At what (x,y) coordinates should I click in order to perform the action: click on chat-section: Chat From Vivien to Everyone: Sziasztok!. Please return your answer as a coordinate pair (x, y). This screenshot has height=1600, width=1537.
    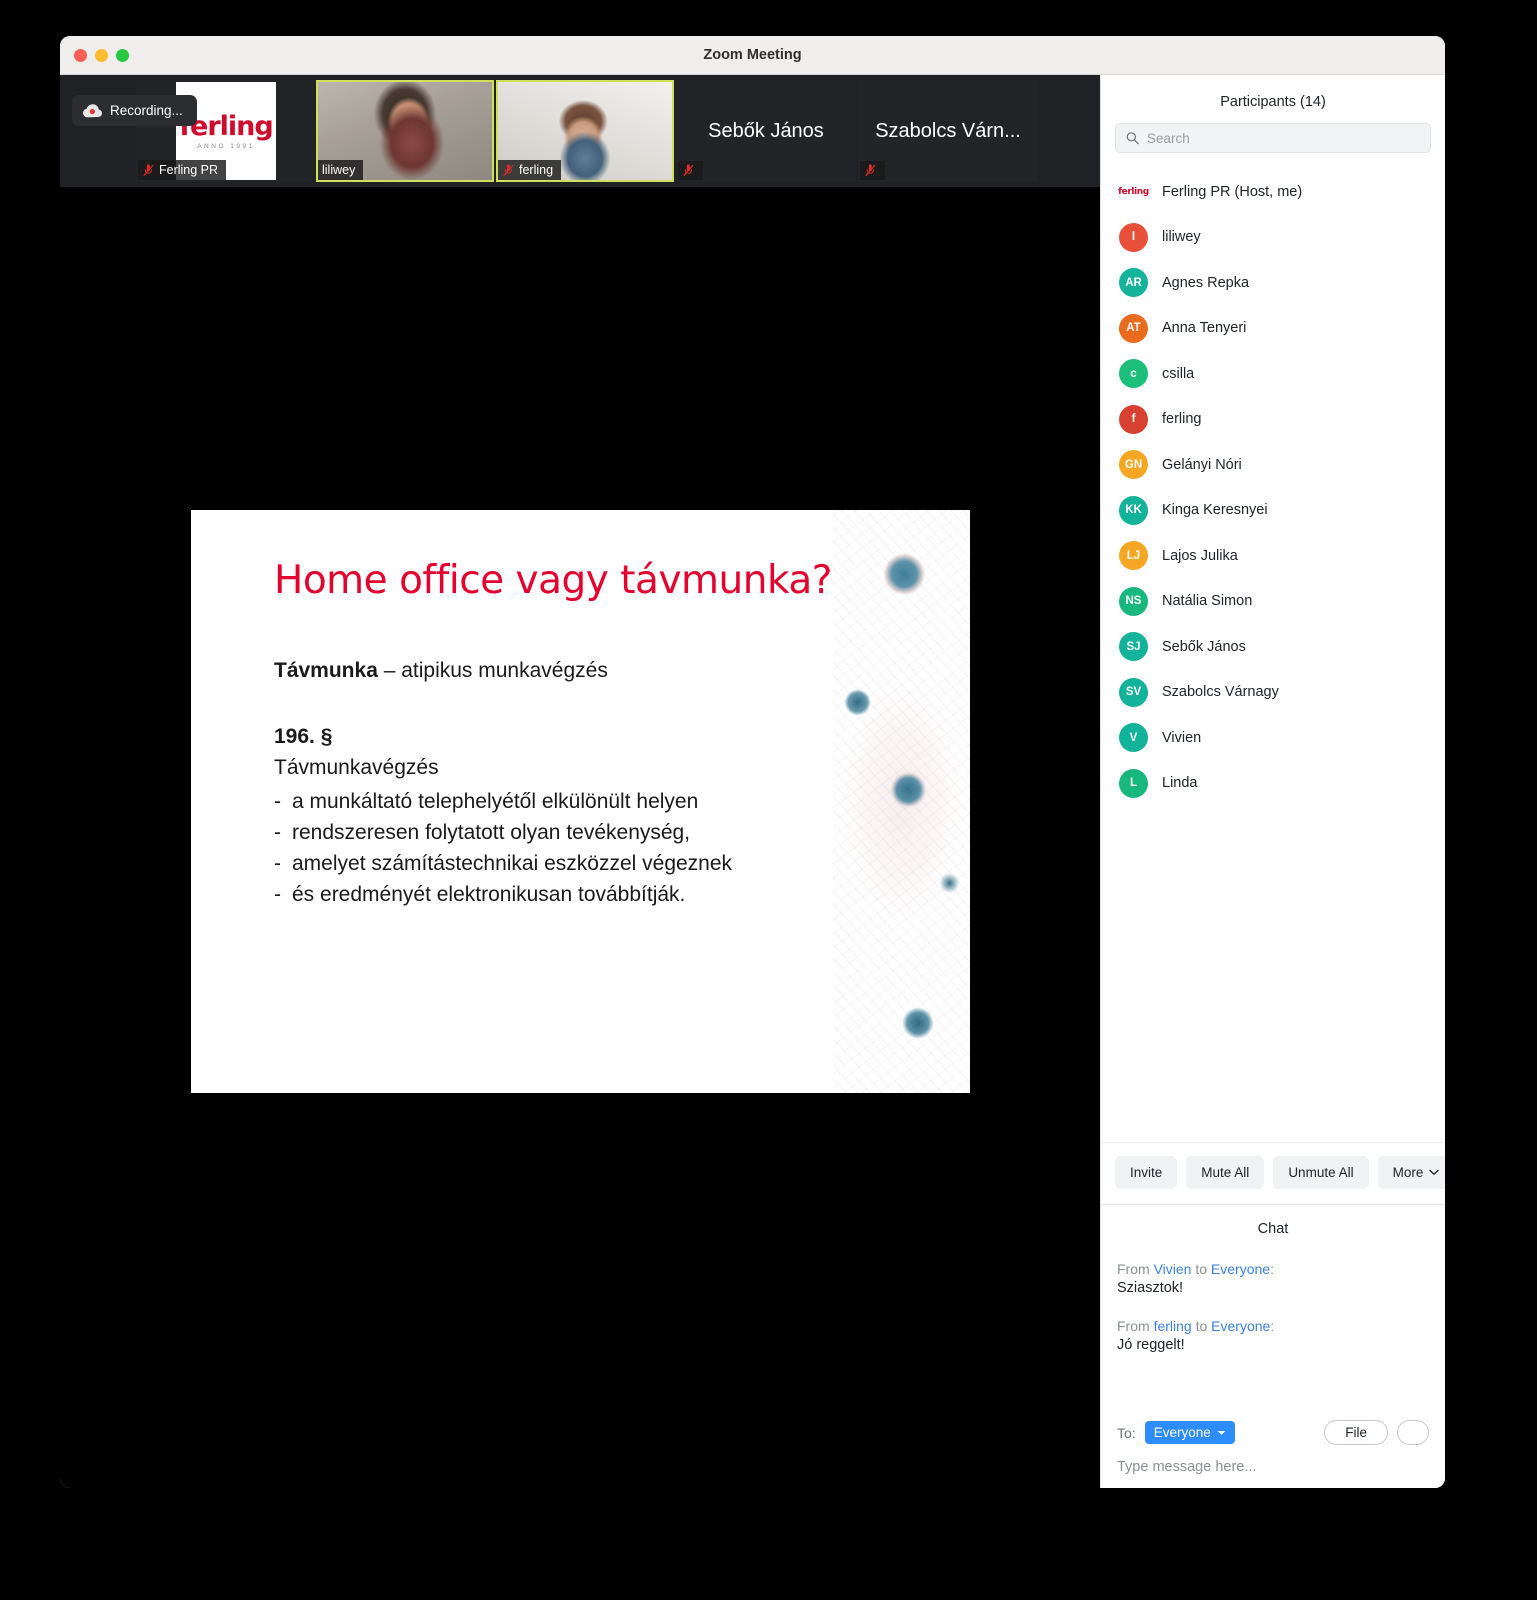
    Looking at the image, I should click on (1273, 1346).